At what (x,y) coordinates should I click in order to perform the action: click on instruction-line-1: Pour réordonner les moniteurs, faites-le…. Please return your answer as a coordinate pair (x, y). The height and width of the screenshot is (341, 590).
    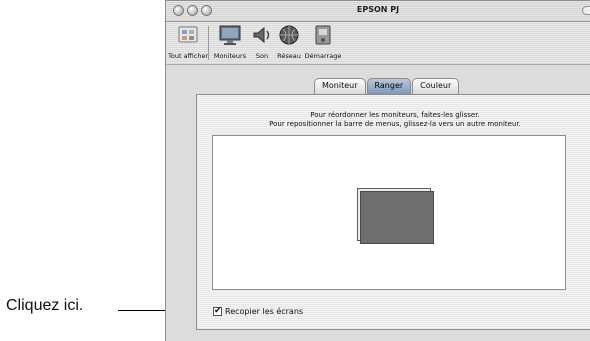
    Looking at the image, I should click on (395, 115).